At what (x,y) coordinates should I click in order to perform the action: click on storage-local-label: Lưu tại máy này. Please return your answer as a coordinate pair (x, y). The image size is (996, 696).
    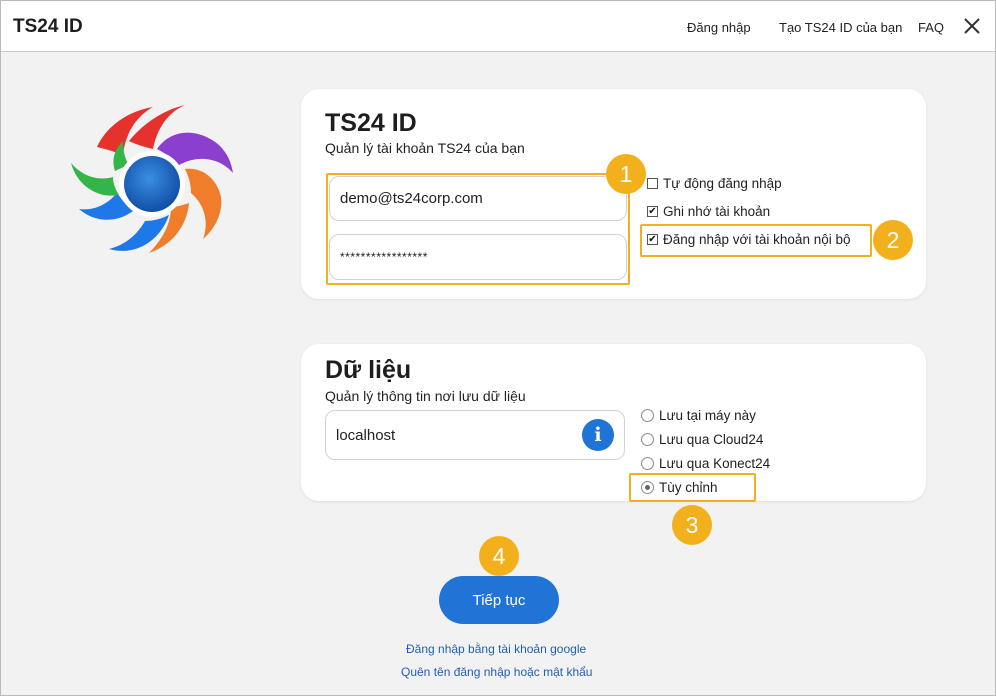
    Looking at the image, I should click on (707, 415).